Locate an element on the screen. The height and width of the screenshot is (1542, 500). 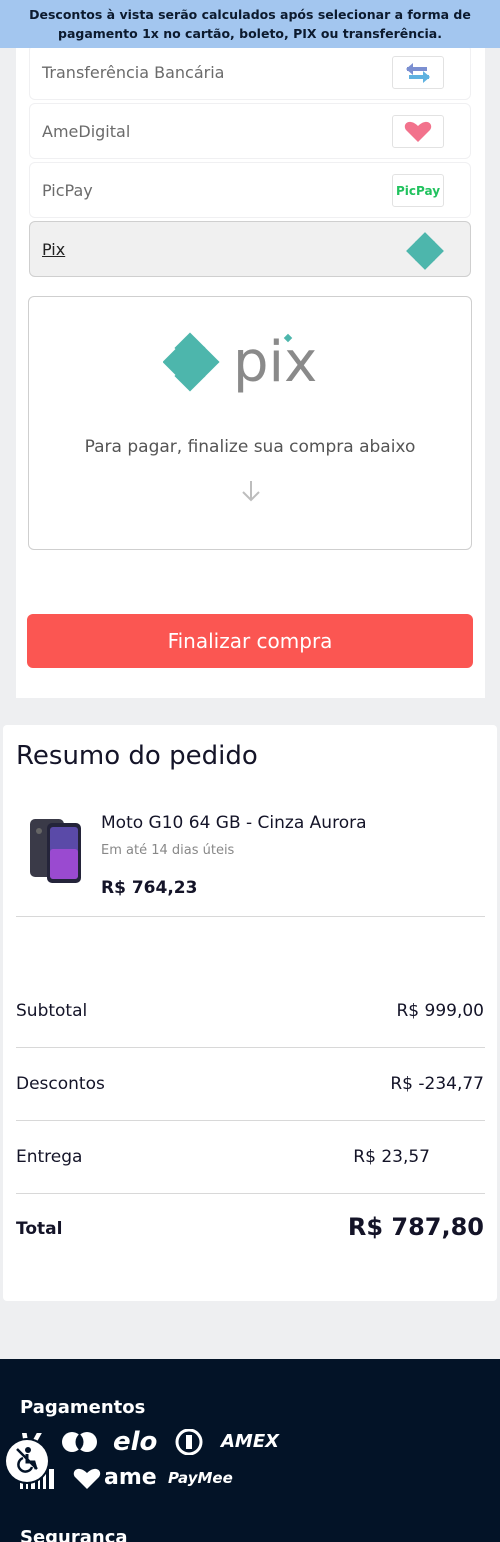
accessibility-button is located at coordinates (27, 1461).